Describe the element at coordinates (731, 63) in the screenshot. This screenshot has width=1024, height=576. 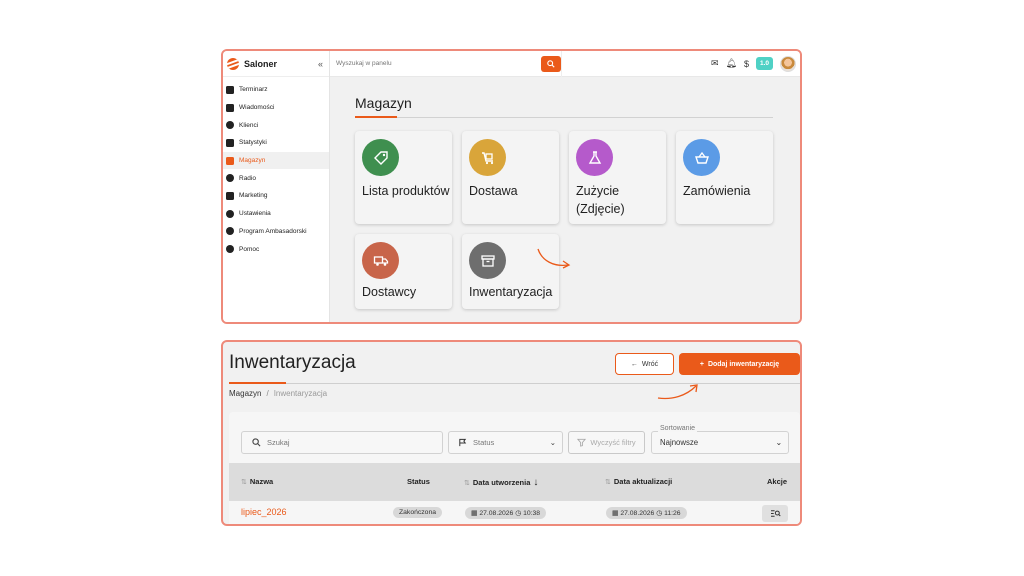
I see `bell-icon: 🔔︎` at that location.